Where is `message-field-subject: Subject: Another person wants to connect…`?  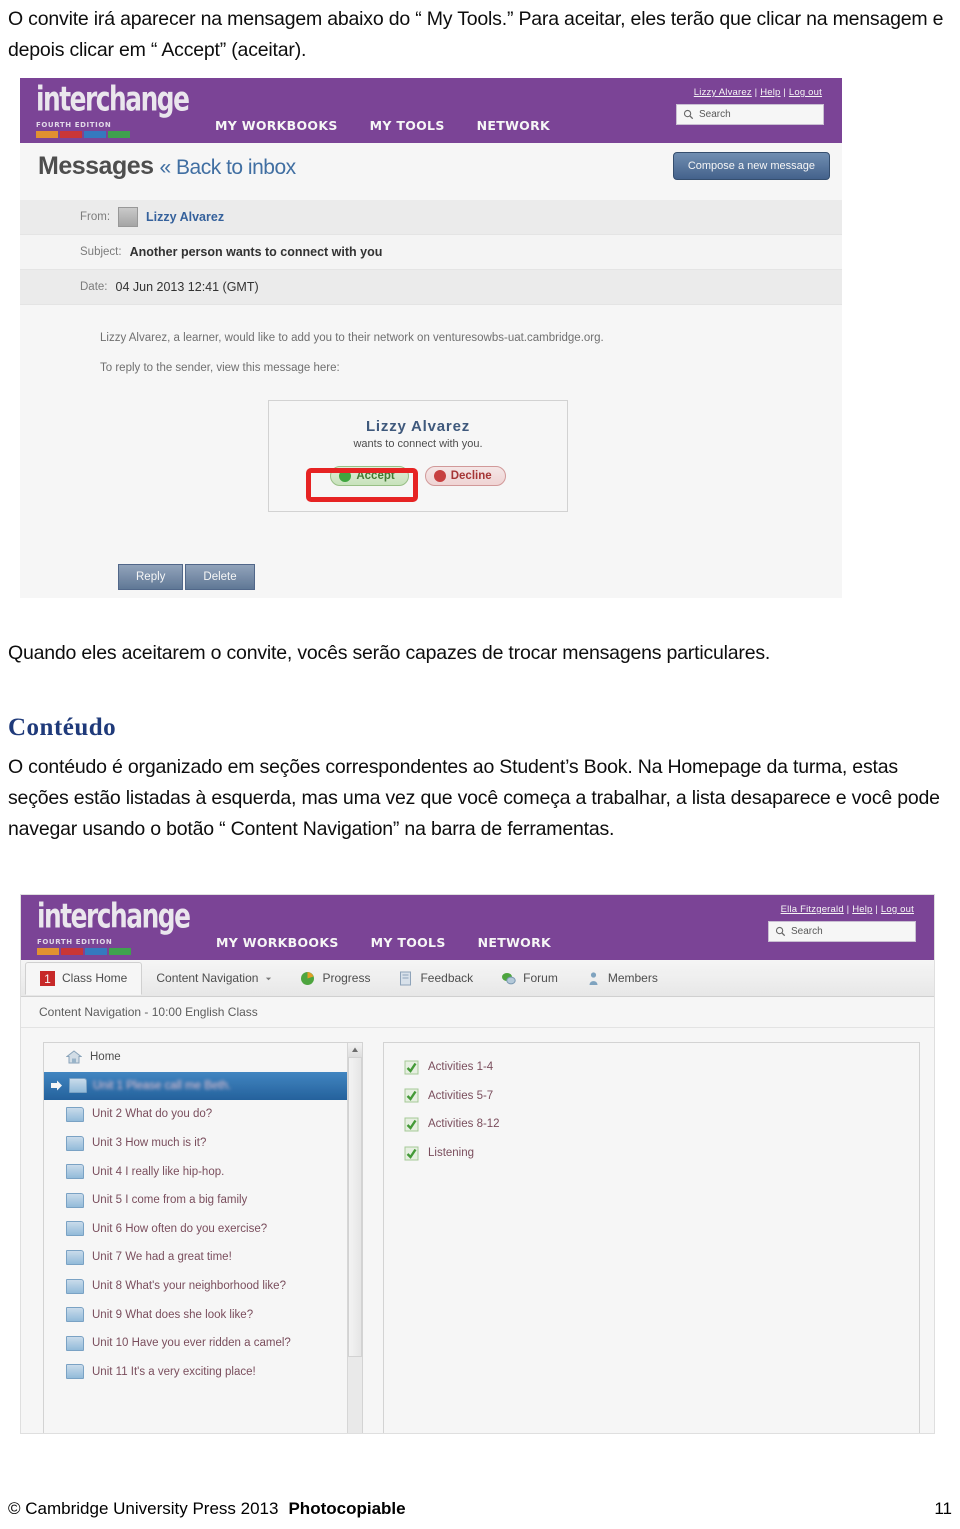 message-field-subject: Subject: Another person wants to connect… is located at coordinates (431, 252).